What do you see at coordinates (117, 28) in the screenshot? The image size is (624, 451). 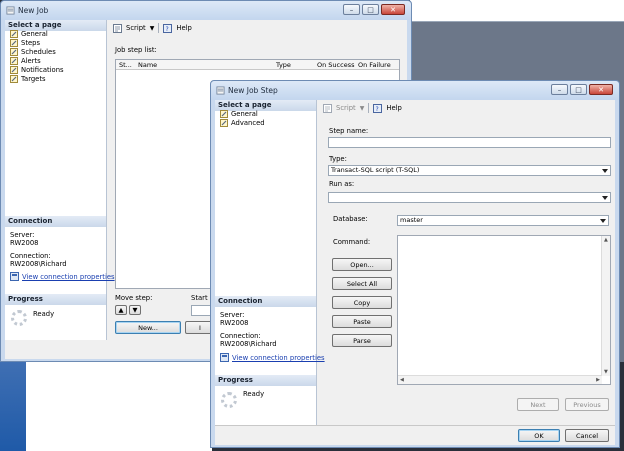 I see `script-icon` at bounding box center [117, 28].